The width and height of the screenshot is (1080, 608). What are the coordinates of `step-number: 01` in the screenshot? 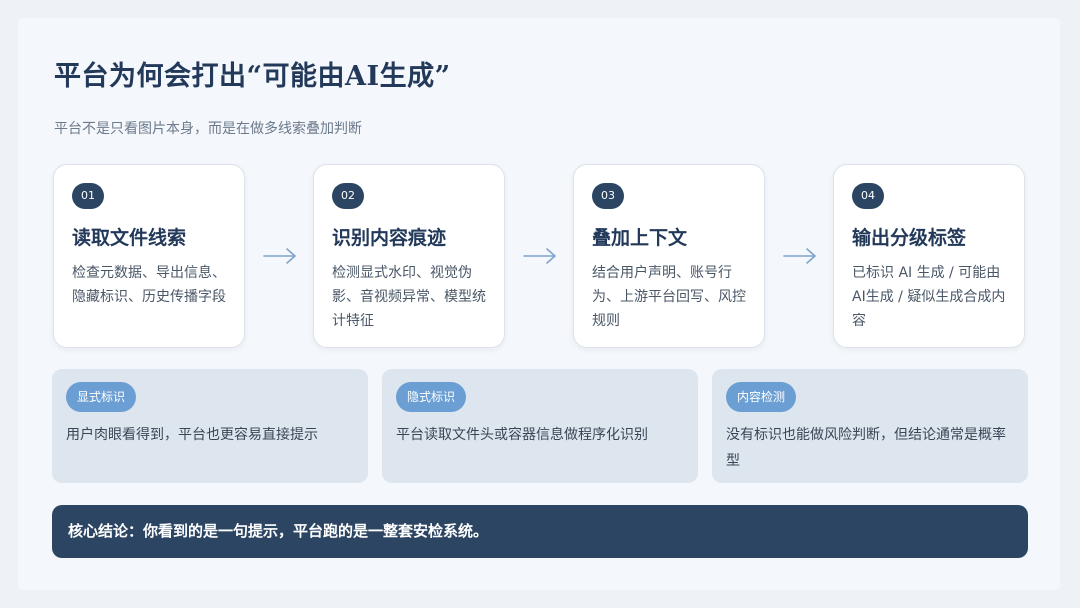 It's located at (88, 196).